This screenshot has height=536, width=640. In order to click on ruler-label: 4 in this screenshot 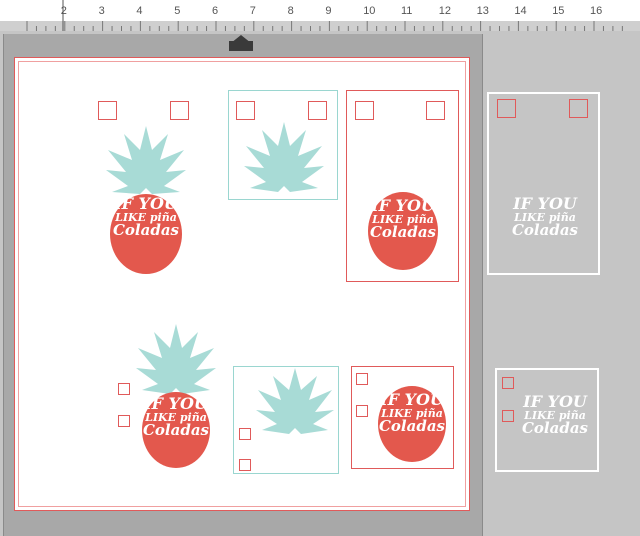, I will do `click(139, 11)`.